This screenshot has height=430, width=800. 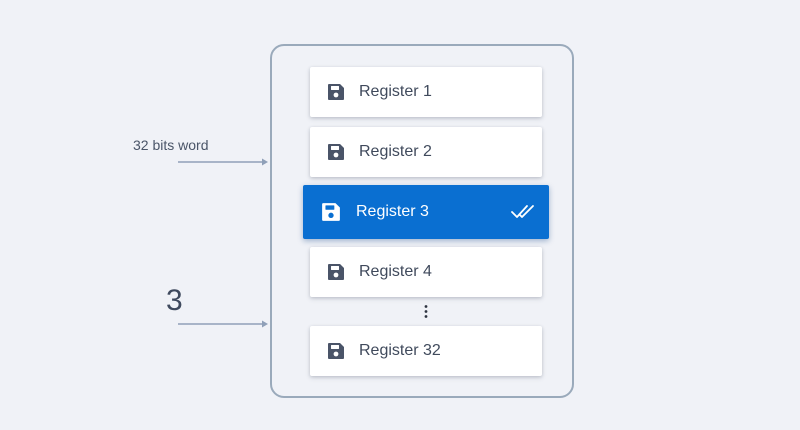 What do you see at coordinates (171, 145) in the screenshot?
I see `word-input-label: 32 bits word` at bounding box center [171, 145].